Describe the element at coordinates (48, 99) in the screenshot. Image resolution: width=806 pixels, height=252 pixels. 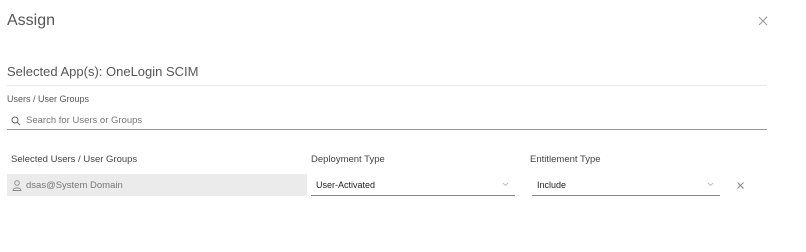
I see `users-groups-label: Users / User Groups` at that location.